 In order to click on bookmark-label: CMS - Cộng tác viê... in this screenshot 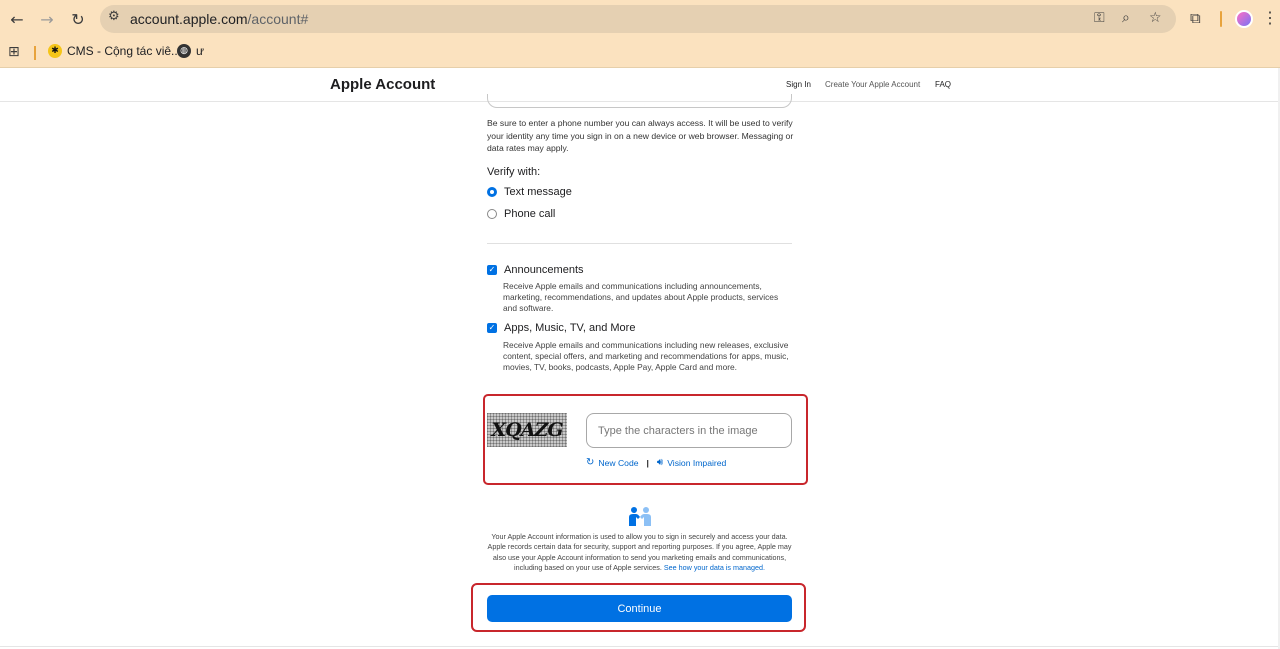, I will do `click(124, 51)`.